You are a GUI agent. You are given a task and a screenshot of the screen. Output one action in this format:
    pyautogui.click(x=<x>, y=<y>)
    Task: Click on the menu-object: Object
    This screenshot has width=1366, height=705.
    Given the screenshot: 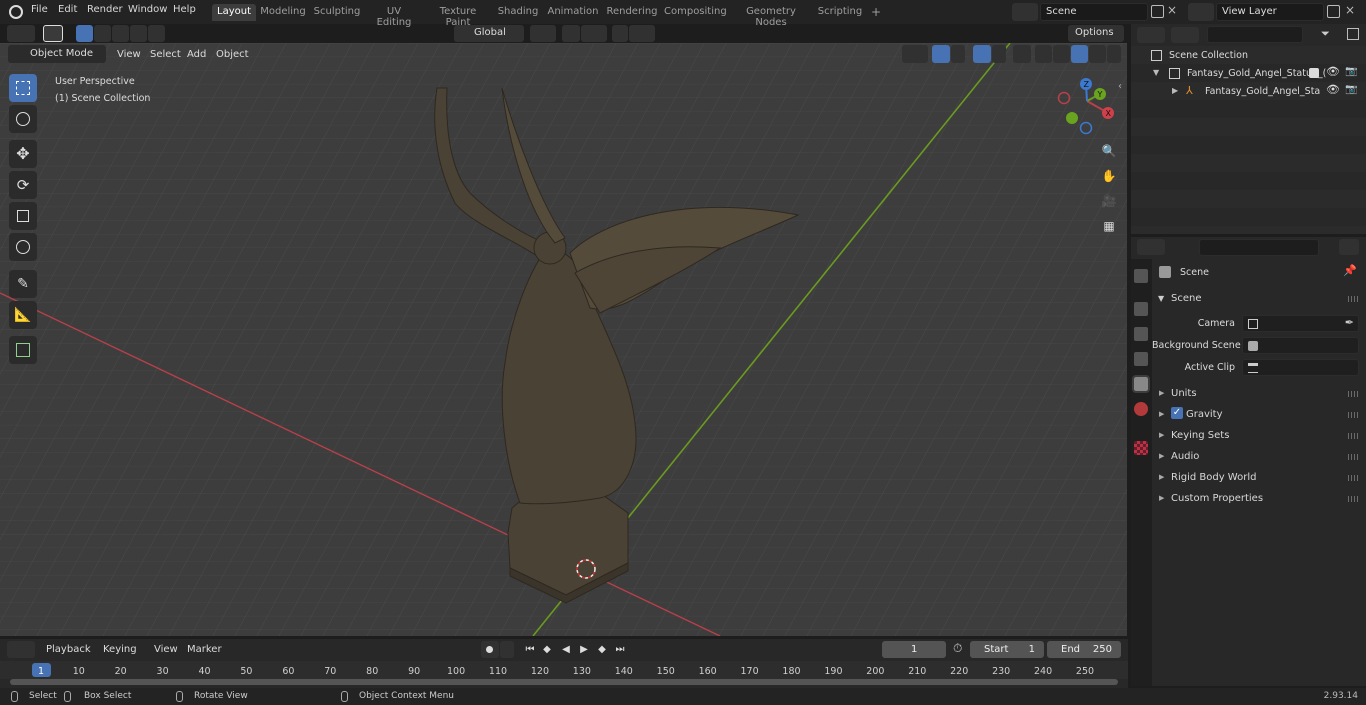 What is the action you would take?
    pyautogui.click(x=232, y=54)
    